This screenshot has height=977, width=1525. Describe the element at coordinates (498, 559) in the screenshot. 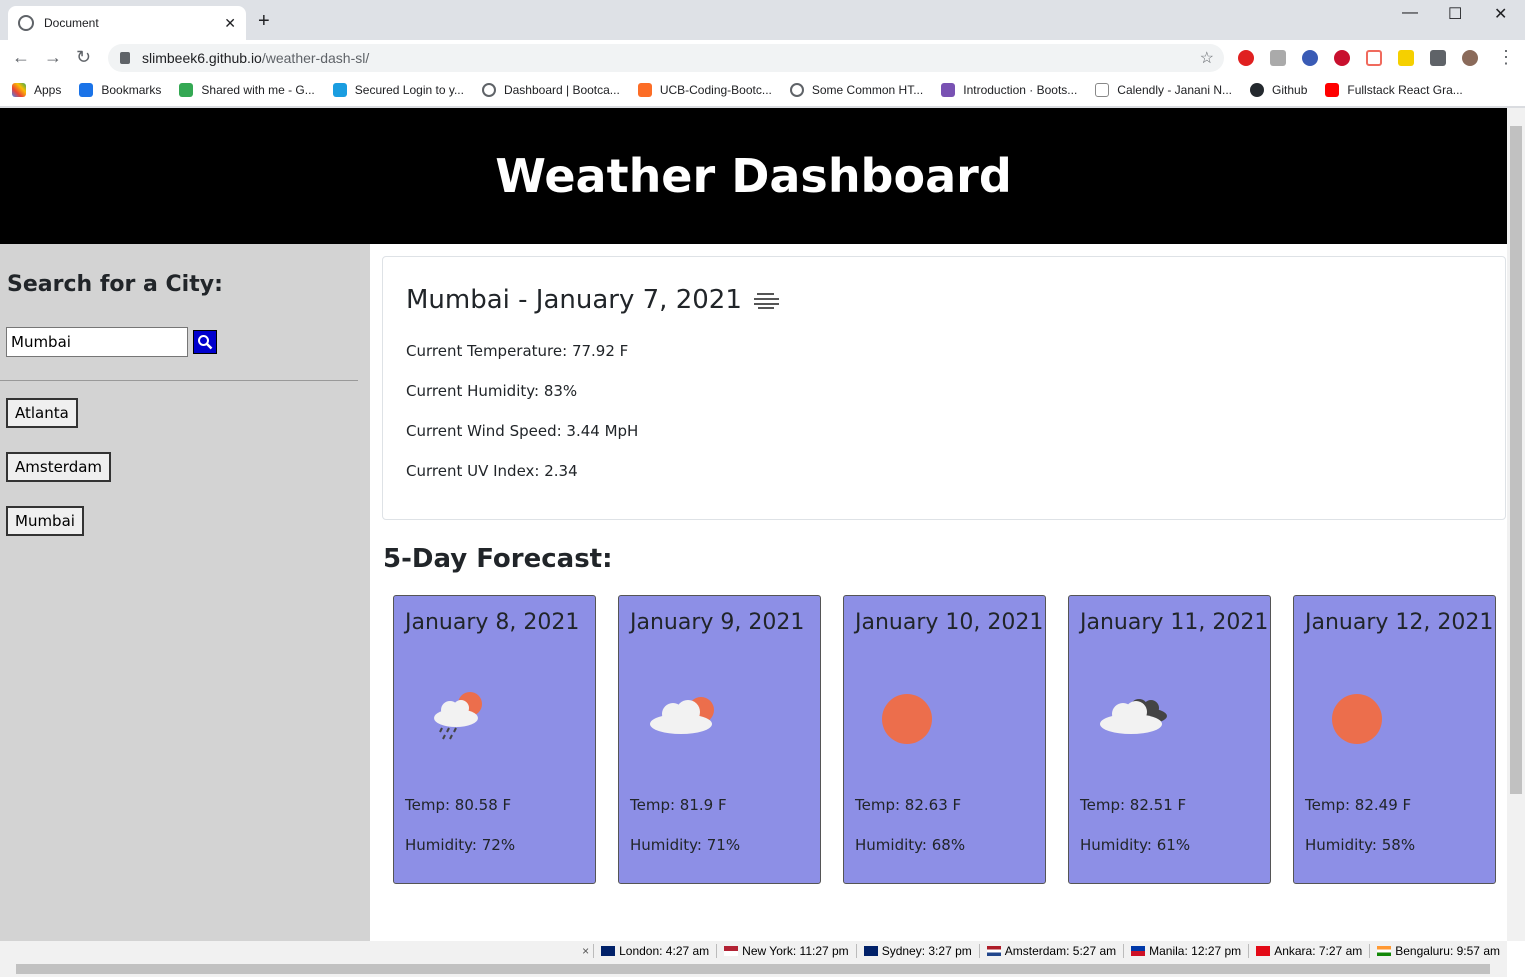

I see `forecast-title: 5-Day Forecast:` at that location.